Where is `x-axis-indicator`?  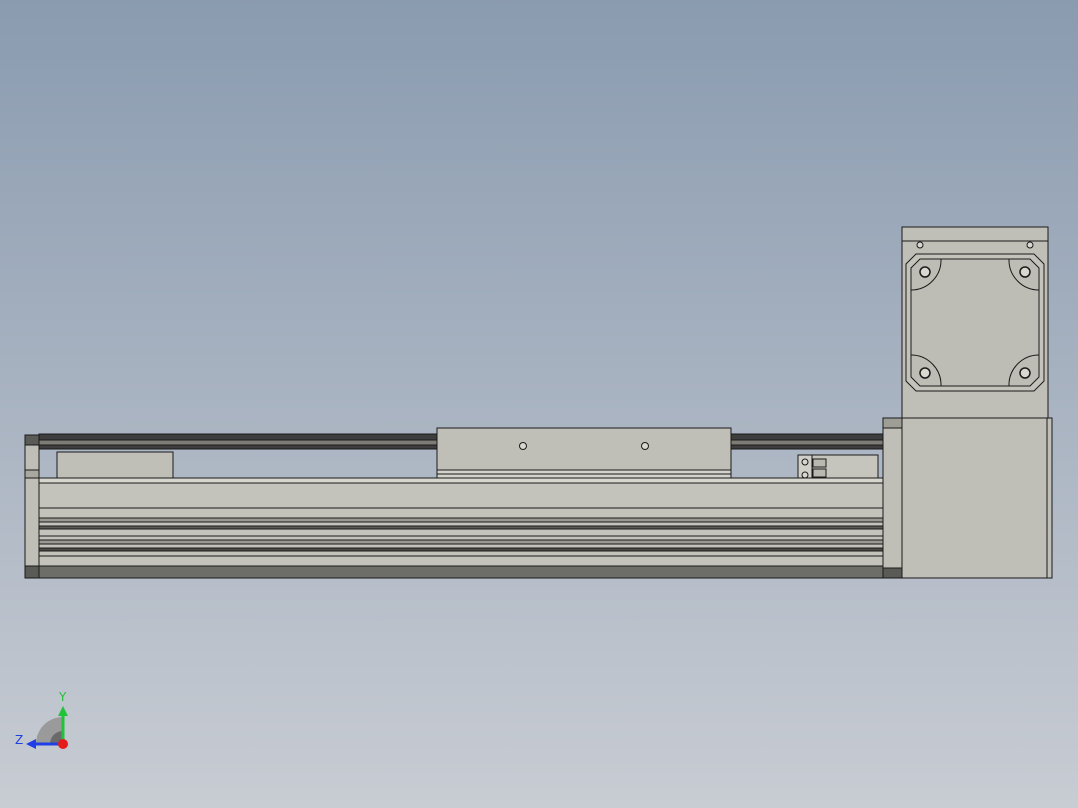 x-axis-indicator is located at coordinates (63, 744).